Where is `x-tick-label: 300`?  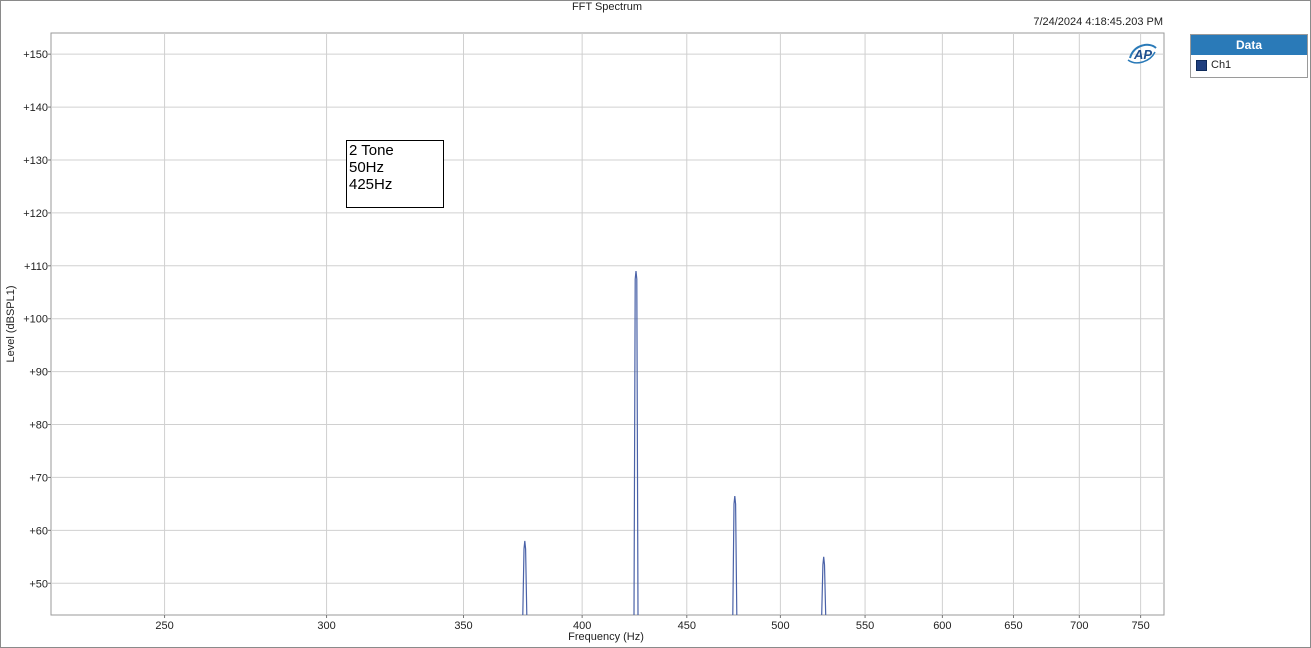 x-tick-label: 300 is located at coordinates (326, 626).